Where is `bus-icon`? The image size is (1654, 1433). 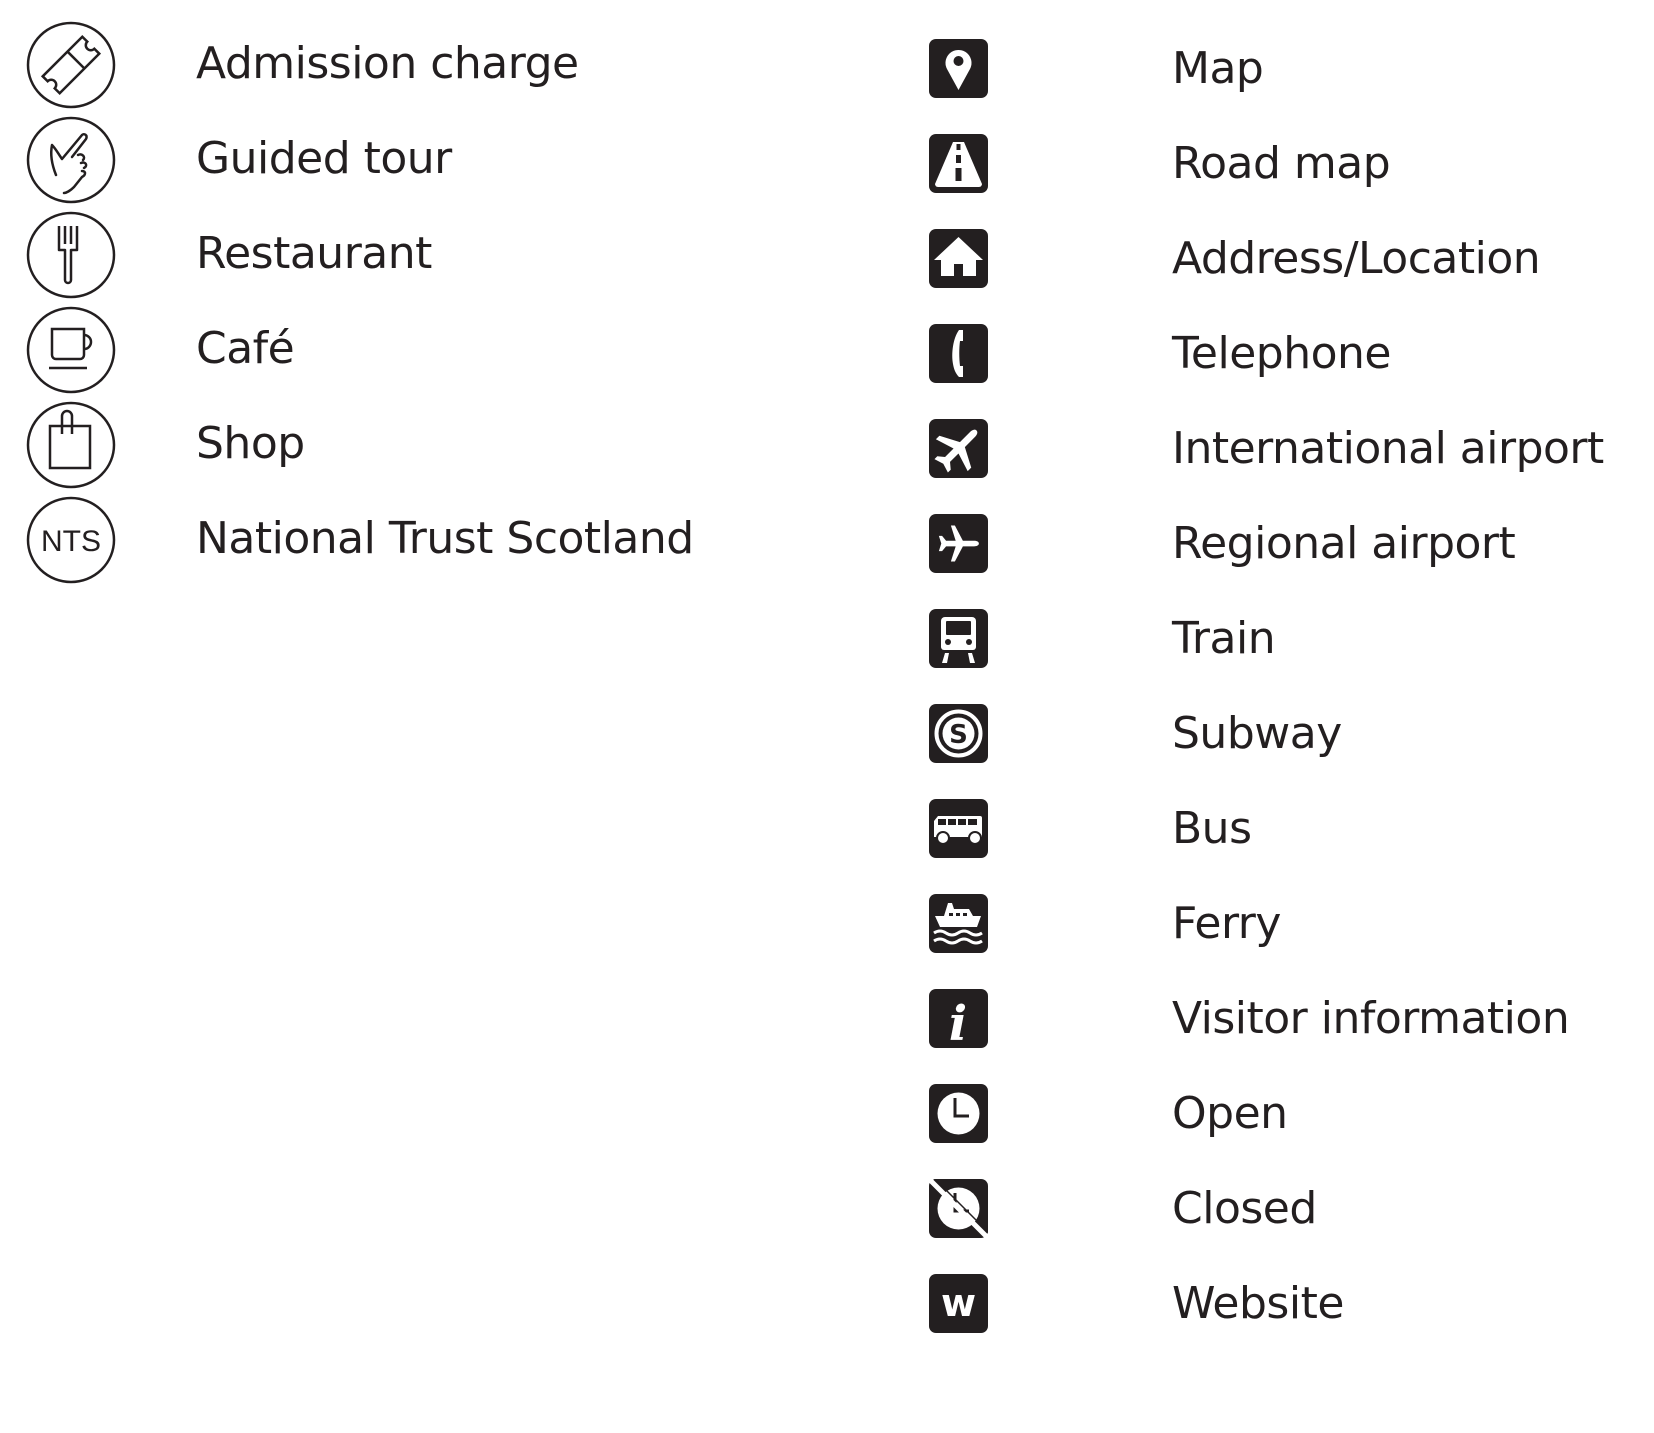
bus-icon is located at coordinates (958, 828).